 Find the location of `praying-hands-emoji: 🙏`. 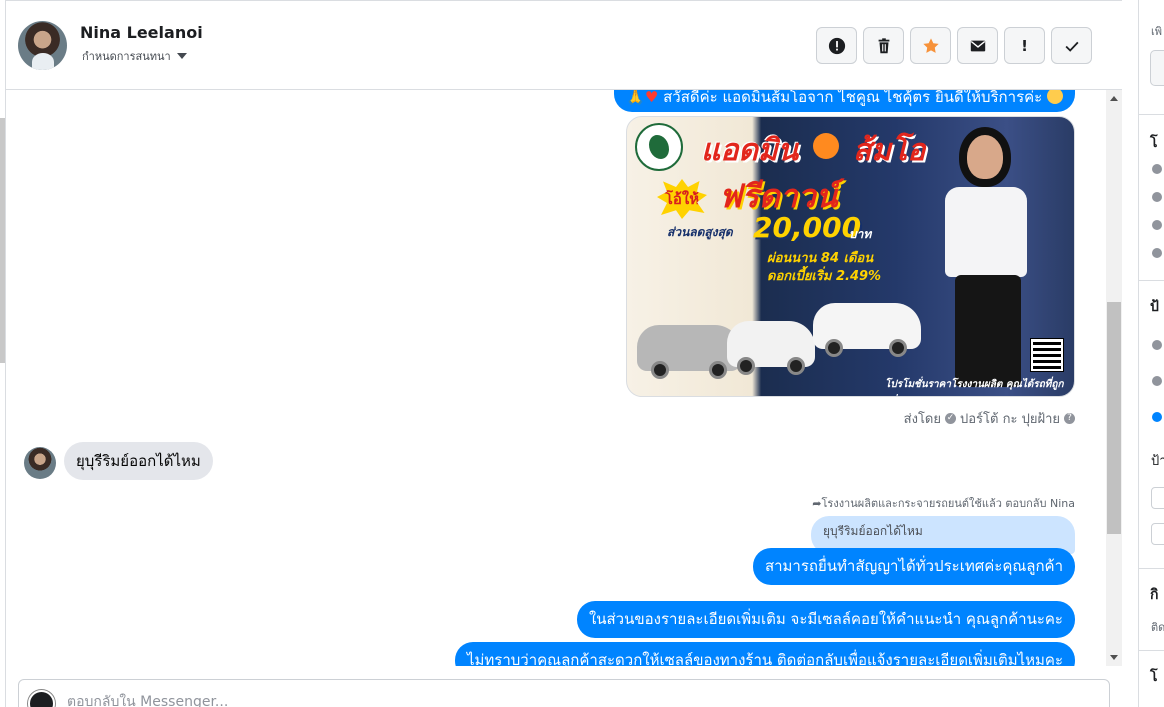

praying-hands-emoji: 🙏 is located at coordinates (635, 98).